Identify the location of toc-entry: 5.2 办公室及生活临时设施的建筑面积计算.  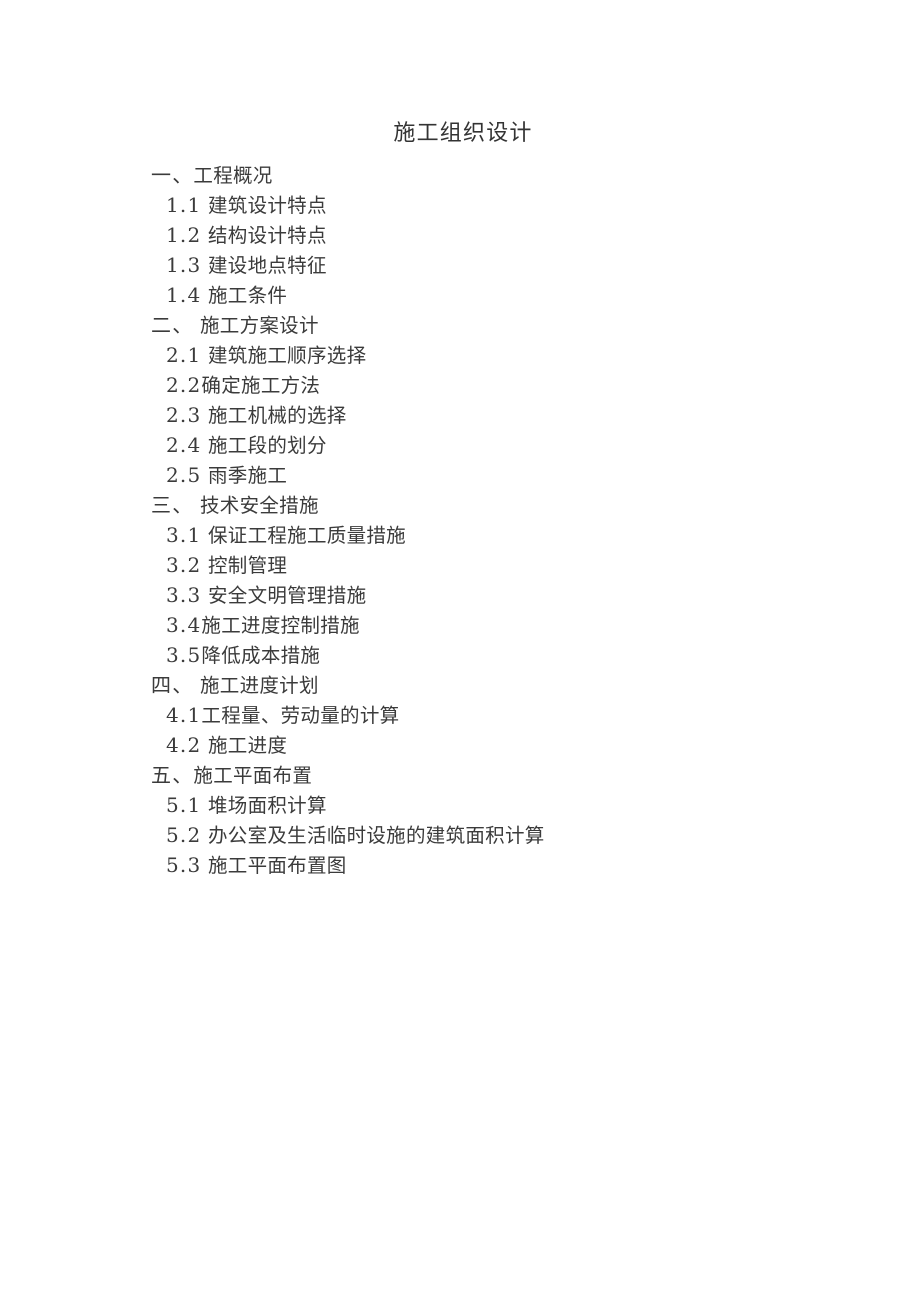
(460, 835).